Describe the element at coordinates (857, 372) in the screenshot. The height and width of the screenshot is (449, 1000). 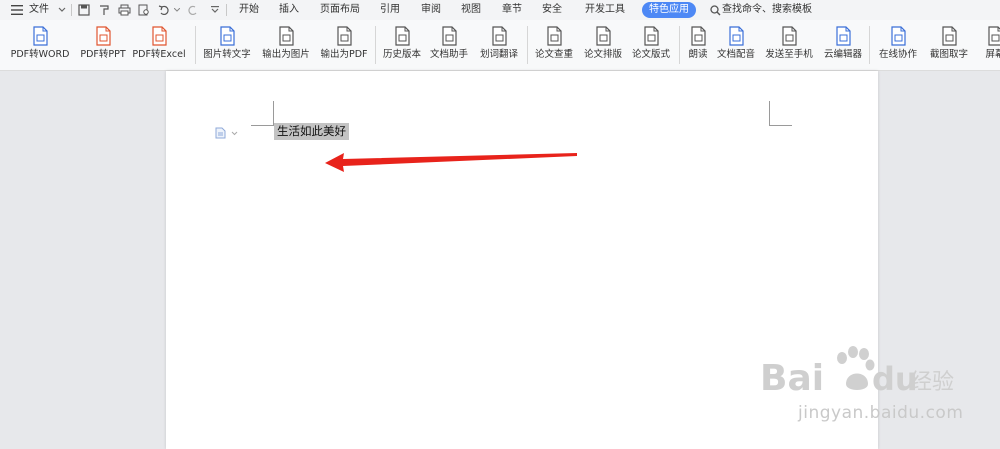
I see `baidu-jingyan-watermark: Bai du 经验` at that location.